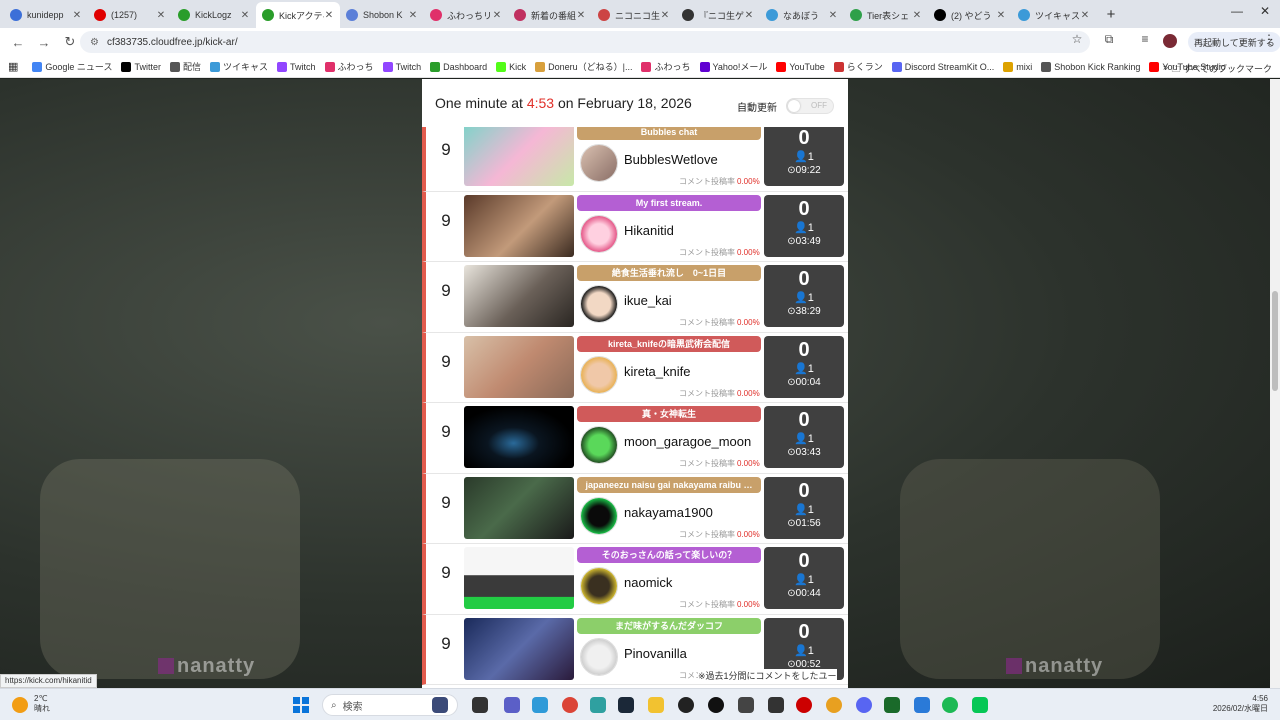  I want to click on bookmark-item: Yahoo!メール, so click(733, 66).